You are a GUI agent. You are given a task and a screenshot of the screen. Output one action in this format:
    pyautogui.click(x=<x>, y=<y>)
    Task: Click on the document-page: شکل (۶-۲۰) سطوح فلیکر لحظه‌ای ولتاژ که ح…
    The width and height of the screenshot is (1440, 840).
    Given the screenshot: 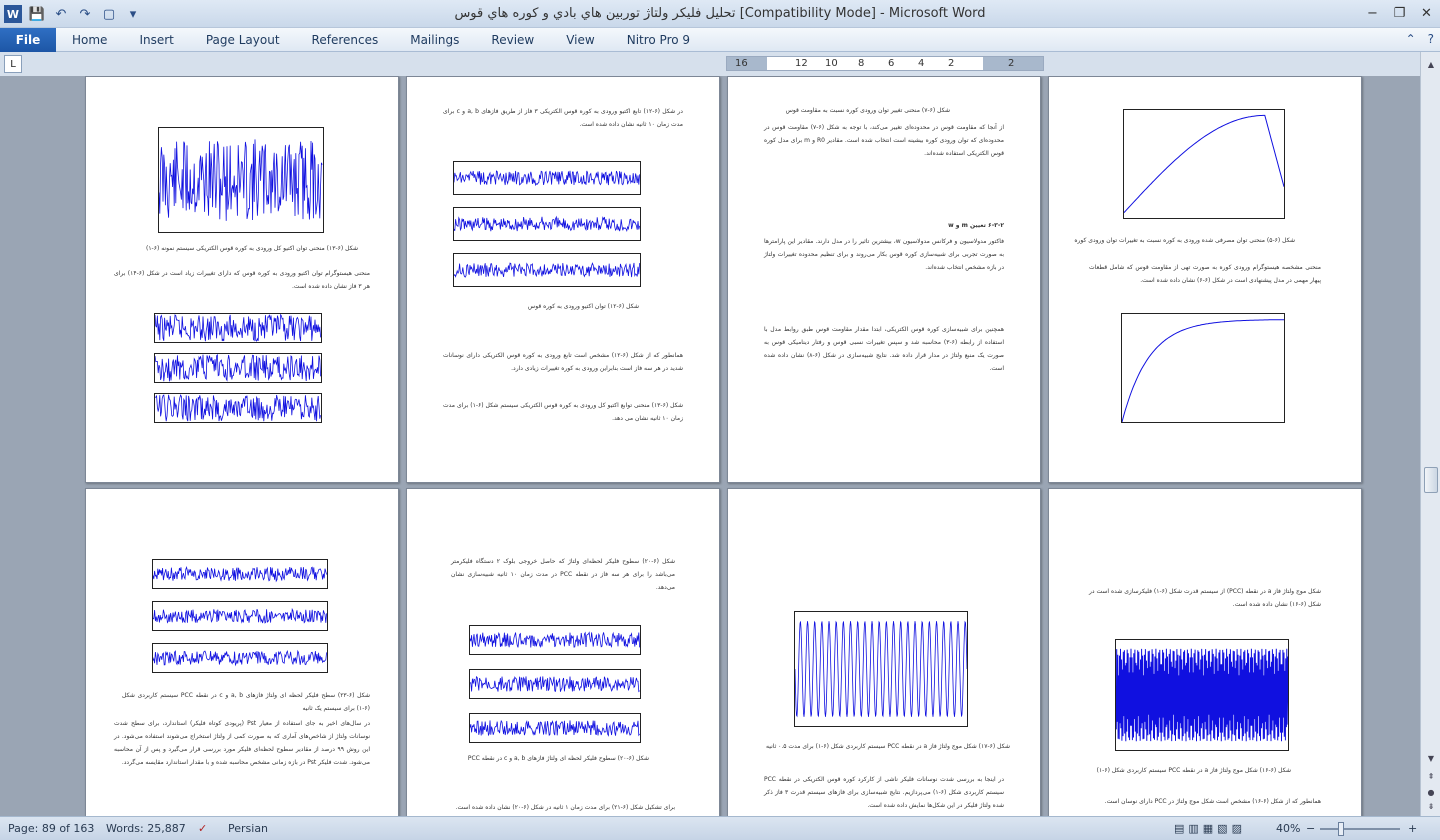 What is the action you would take?
    pyautogui.click(x=563, y=652)
    